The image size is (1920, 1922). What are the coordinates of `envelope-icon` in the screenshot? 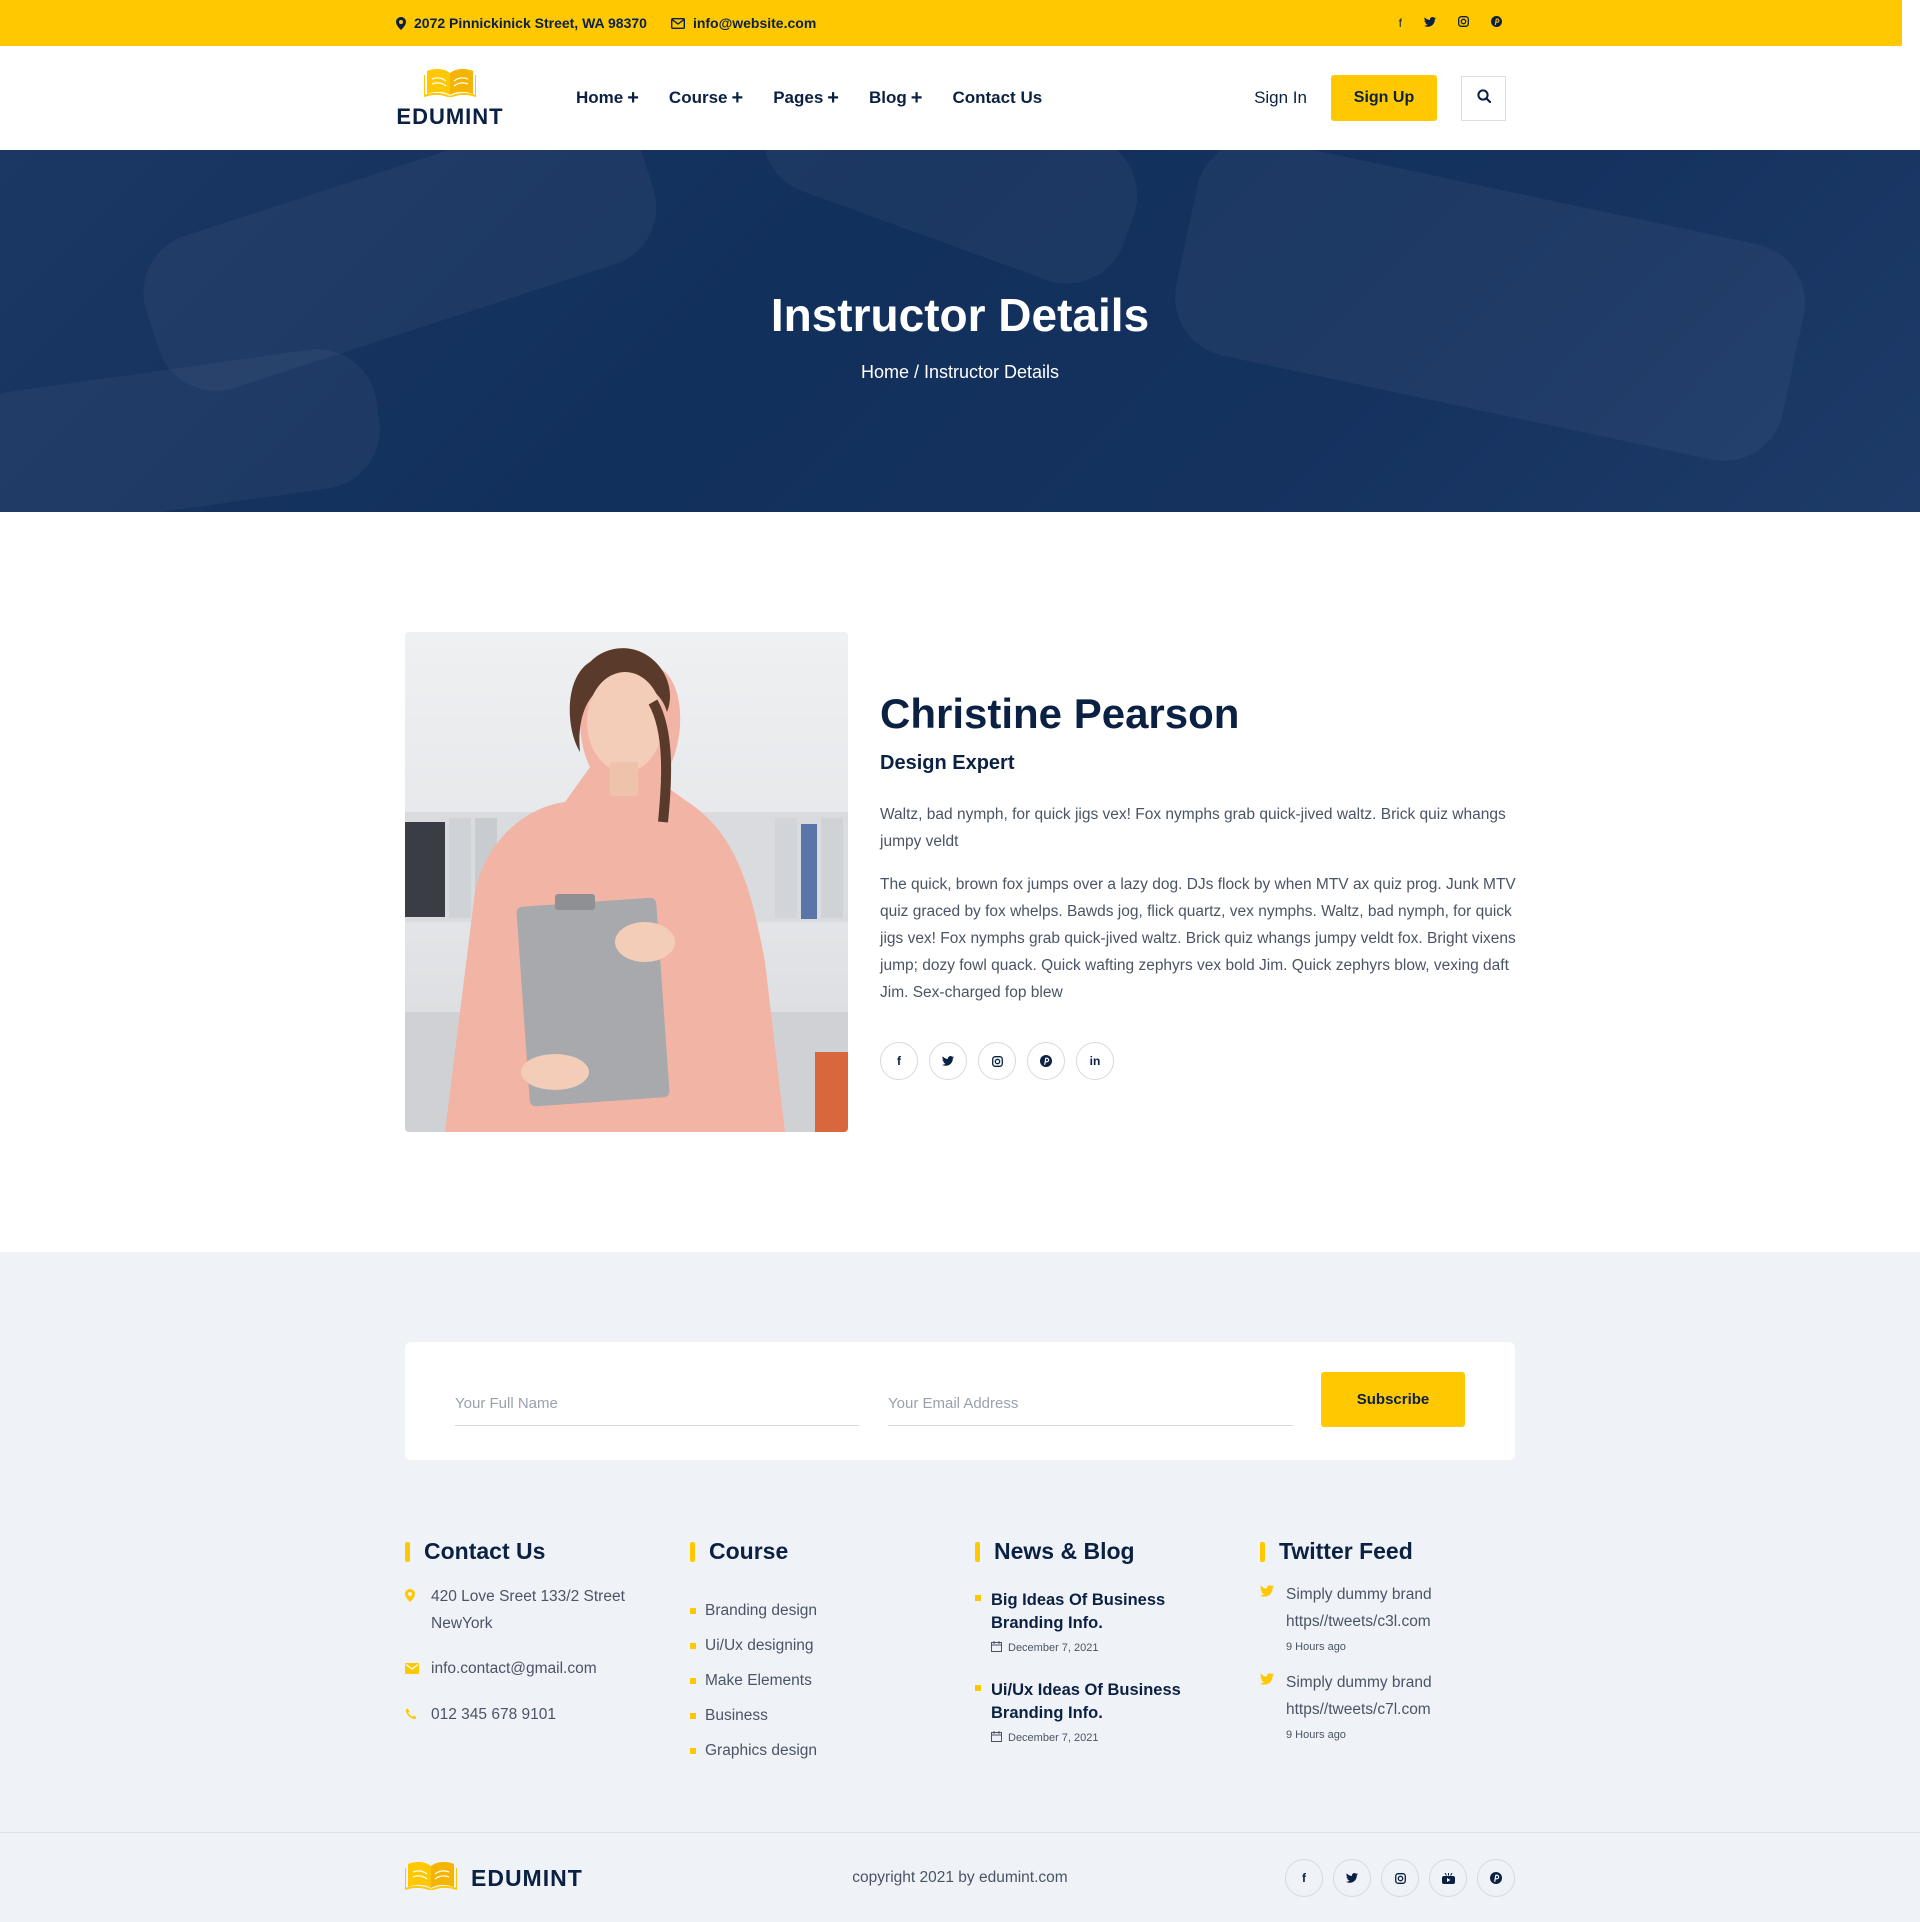 It's located at (412, 1669).